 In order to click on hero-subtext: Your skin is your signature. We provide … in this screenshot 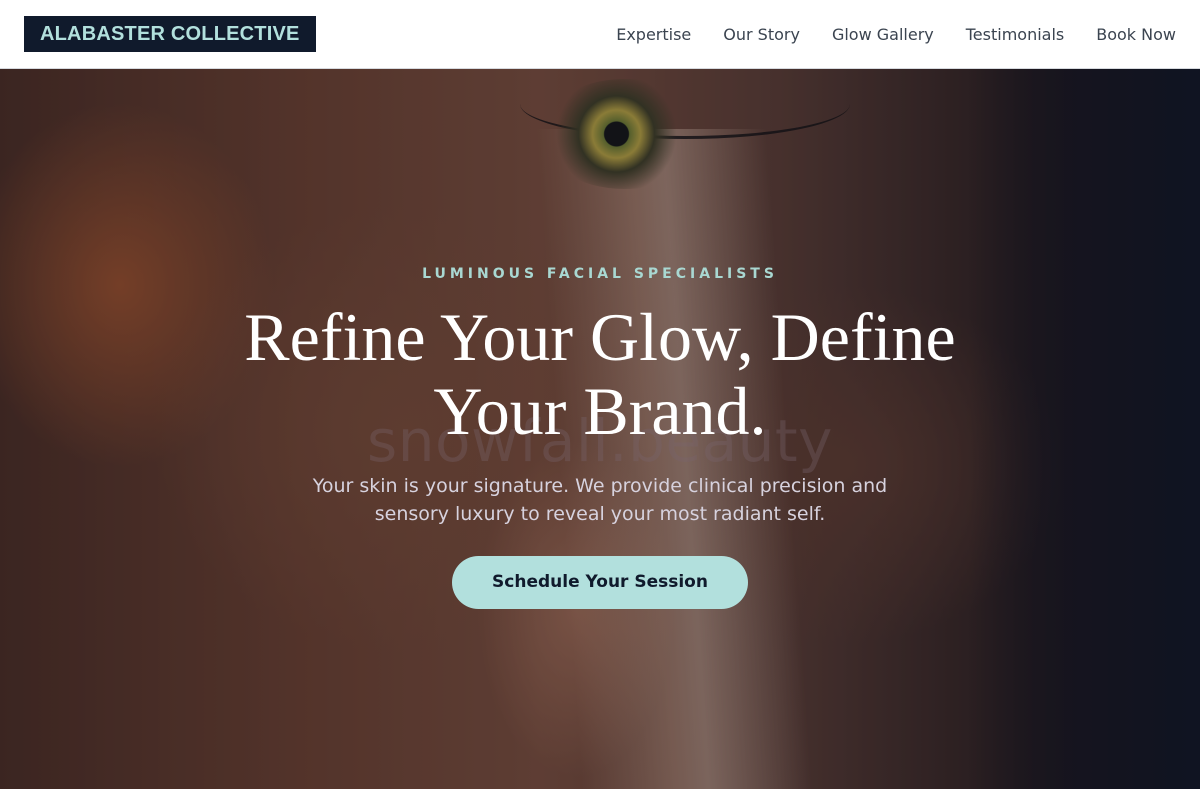, I will do `click(600, 500)`.